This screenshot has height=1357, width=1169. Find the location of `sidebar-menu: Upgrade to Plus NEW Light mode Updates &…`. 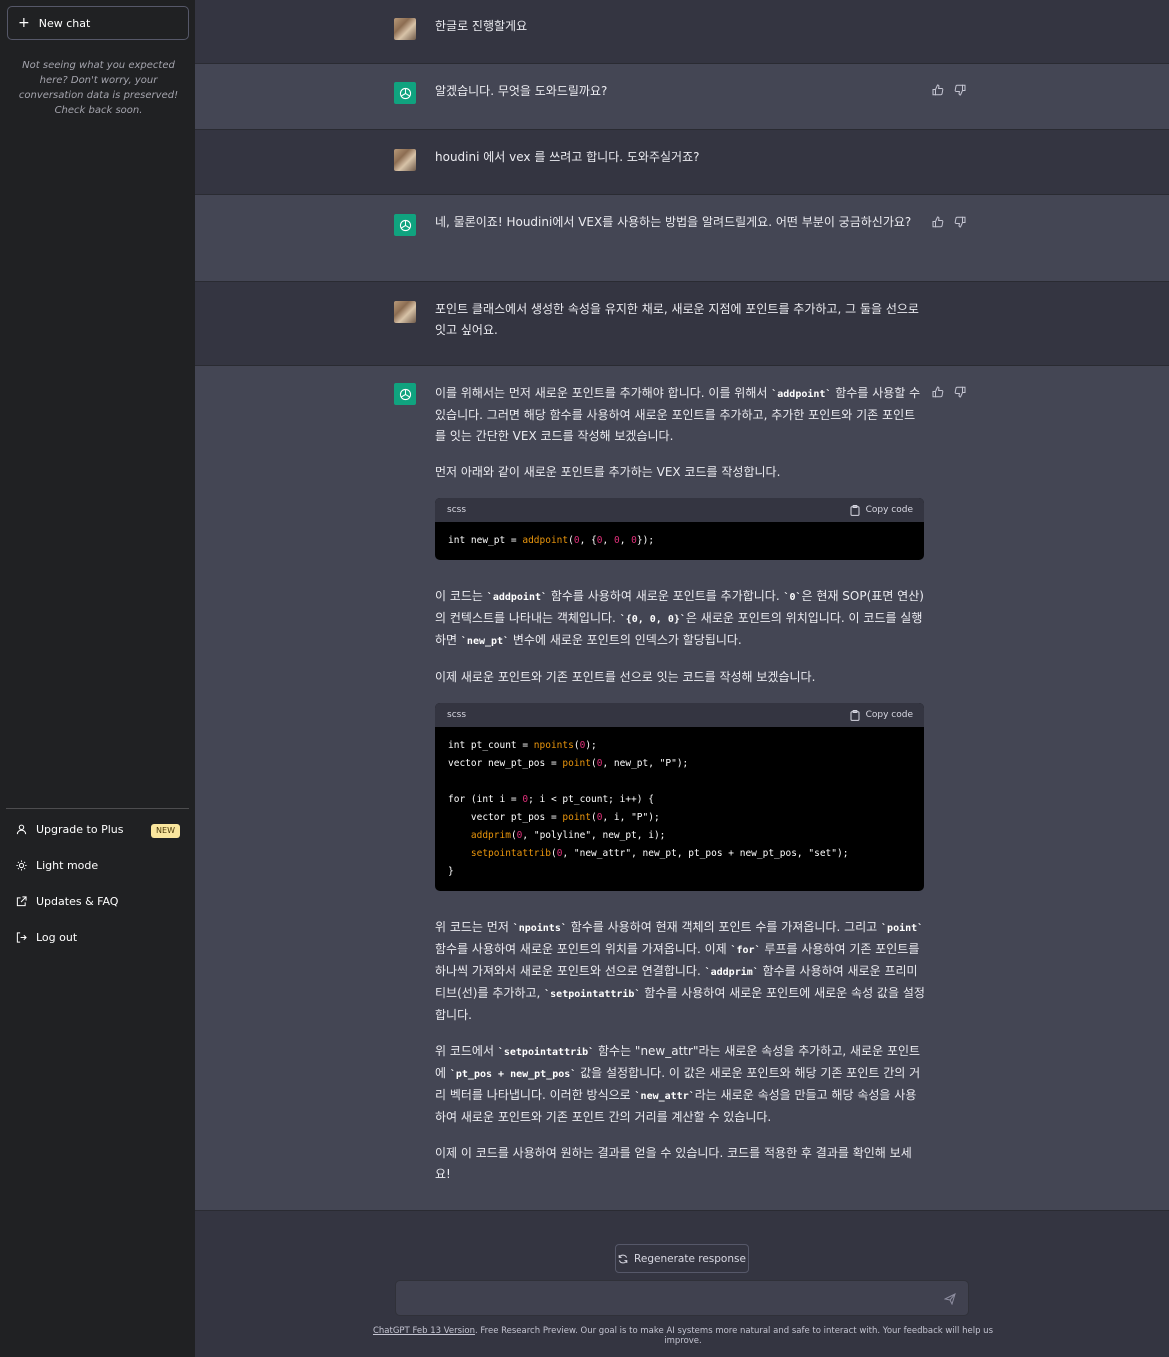

sidebar-menu: Upgrade to Plus NEW Light mode Updates &… is located at coordinates (97, 881).